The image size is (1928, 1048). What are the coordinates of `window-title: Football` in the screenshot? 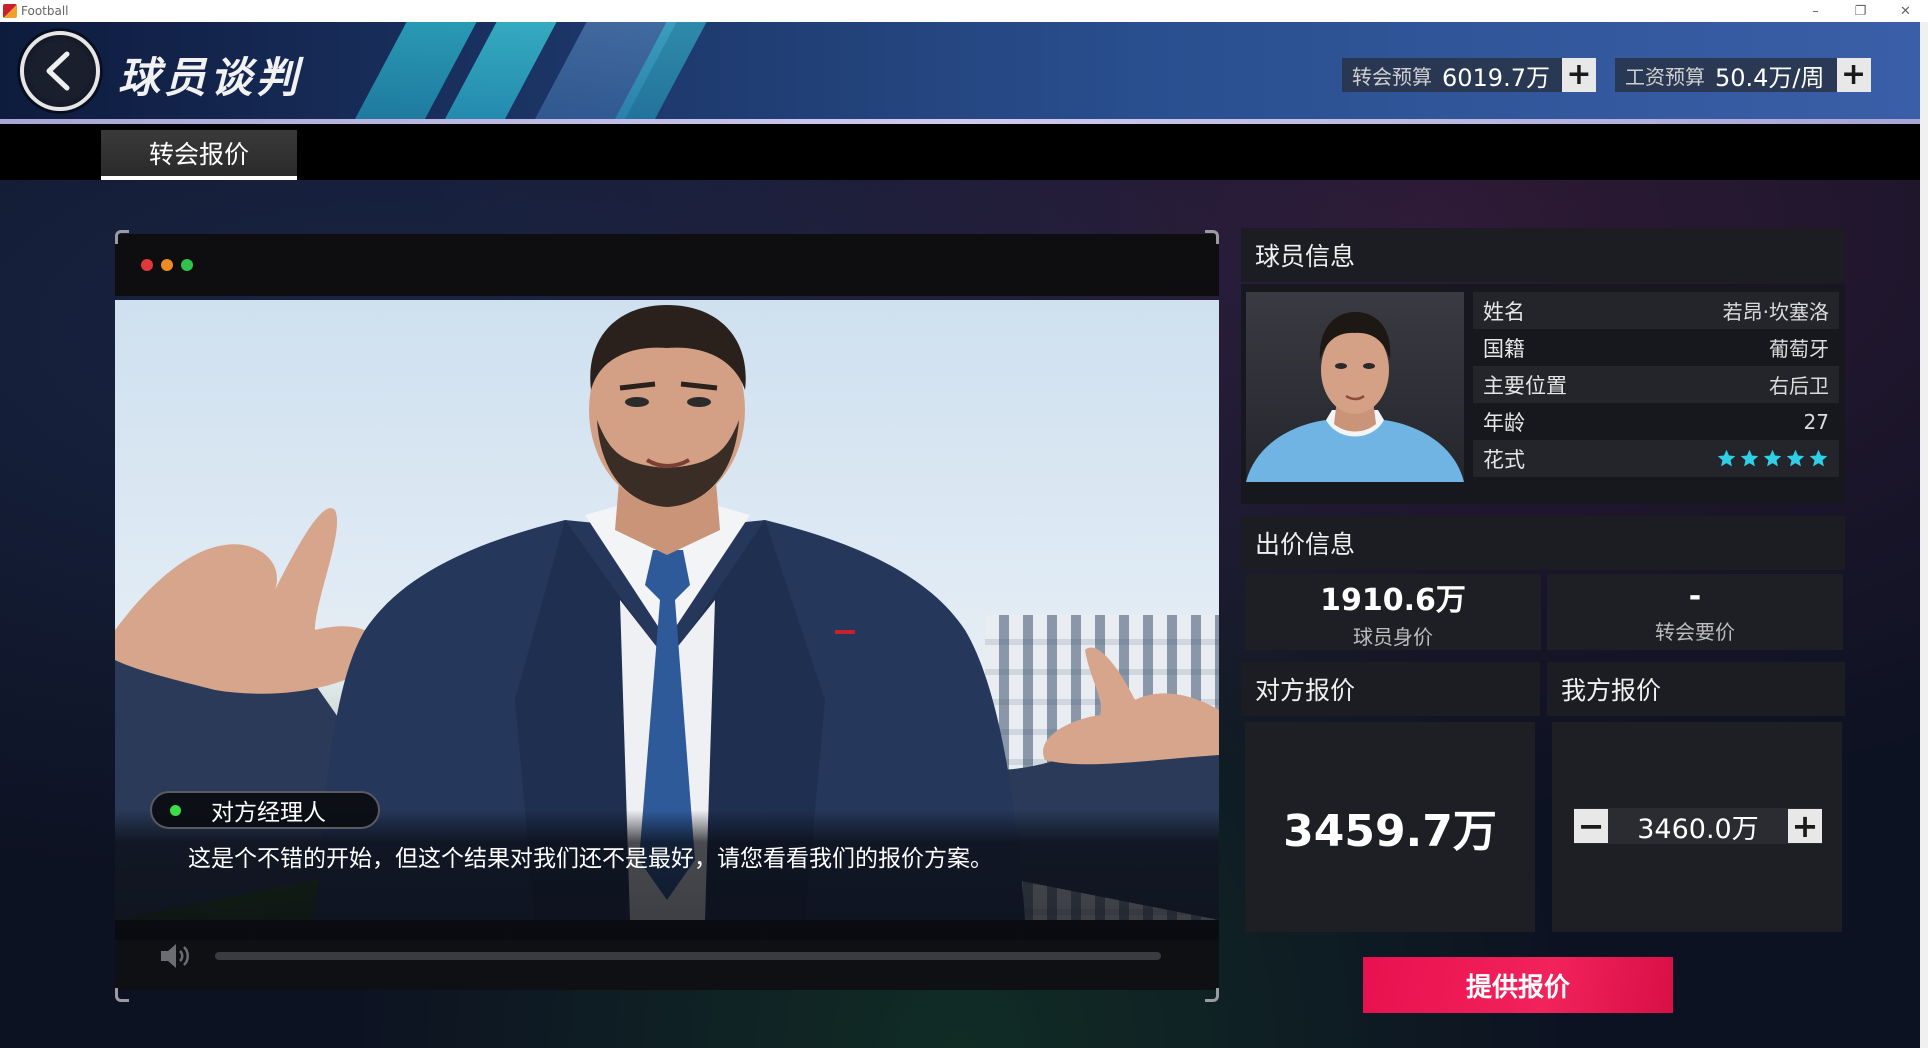 It's located at (45, 11).